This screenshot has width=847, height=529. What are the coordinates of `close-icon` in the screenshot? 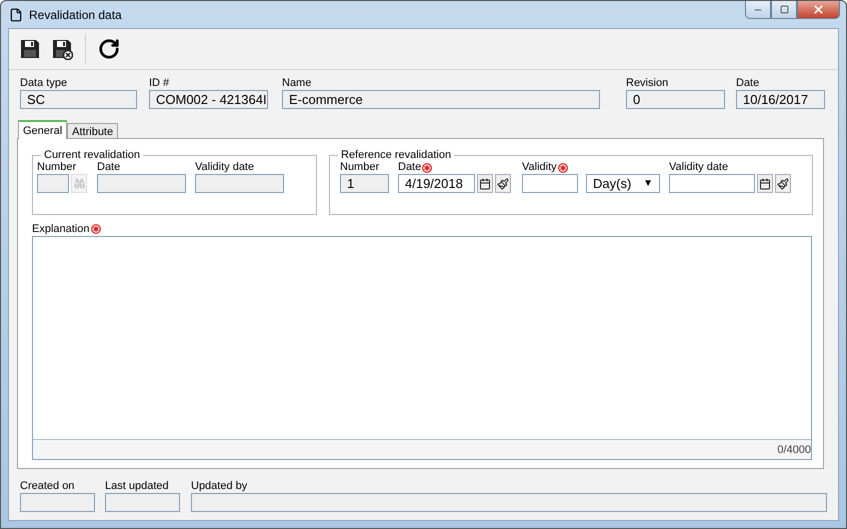 It's located at (818, 9).